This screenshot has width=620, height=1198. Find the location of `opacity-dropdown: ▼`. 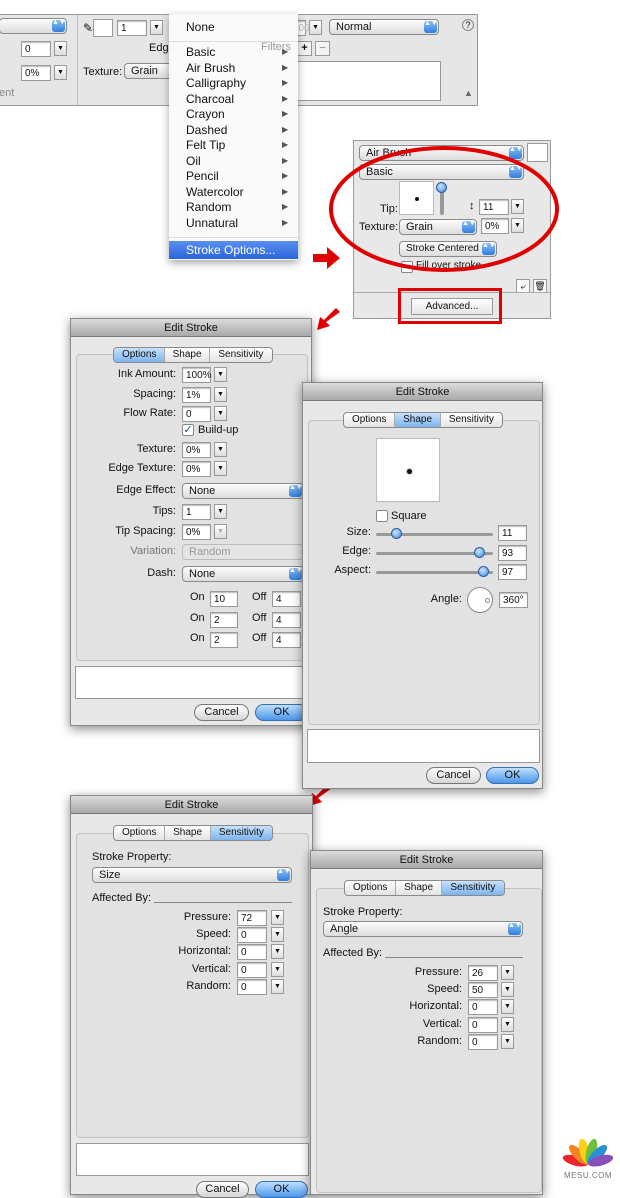

opacity-dropdown: ▼ is located at coordinates (315, 27).